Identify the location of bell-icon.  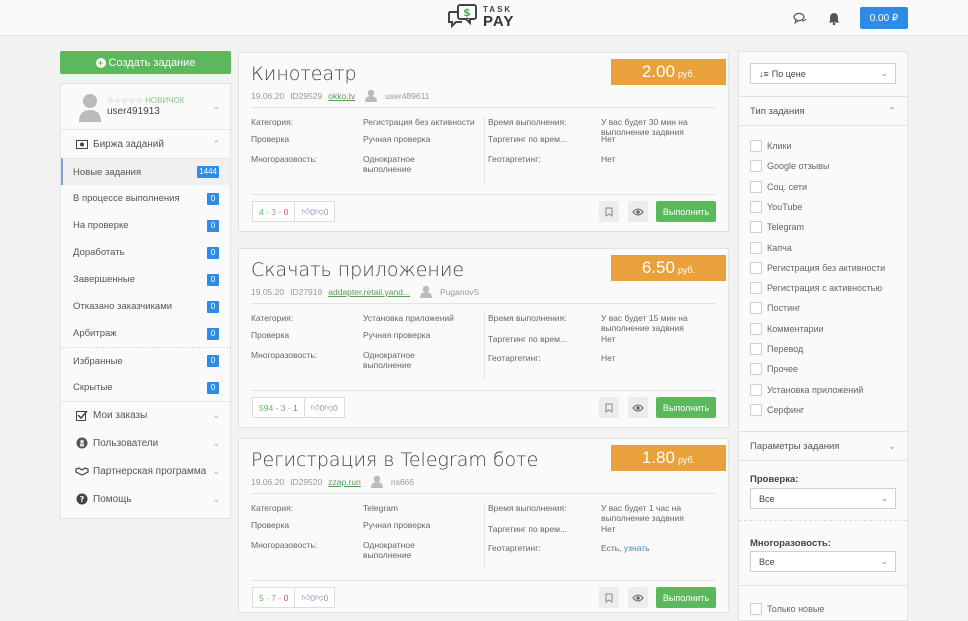
(834, 18).